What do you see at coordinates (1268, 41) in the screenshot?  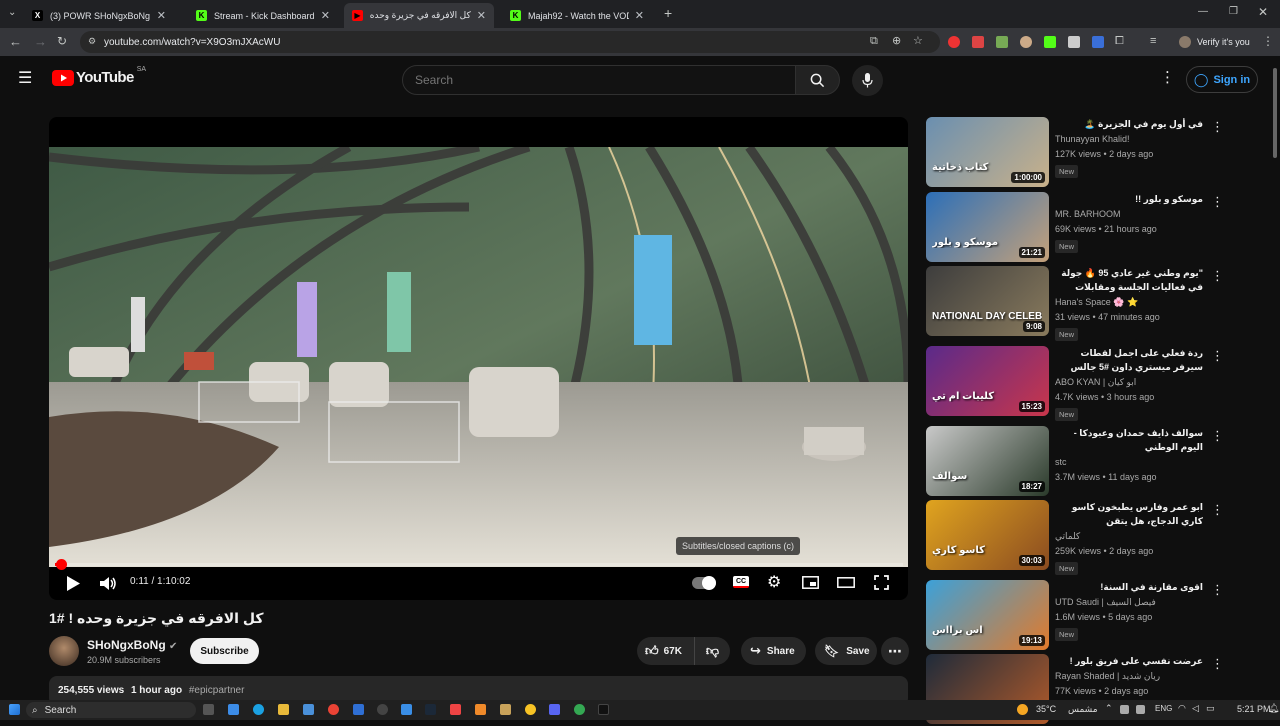 I see `chrome-menu-icon: ⋮` at bounding box center [1268, 41].